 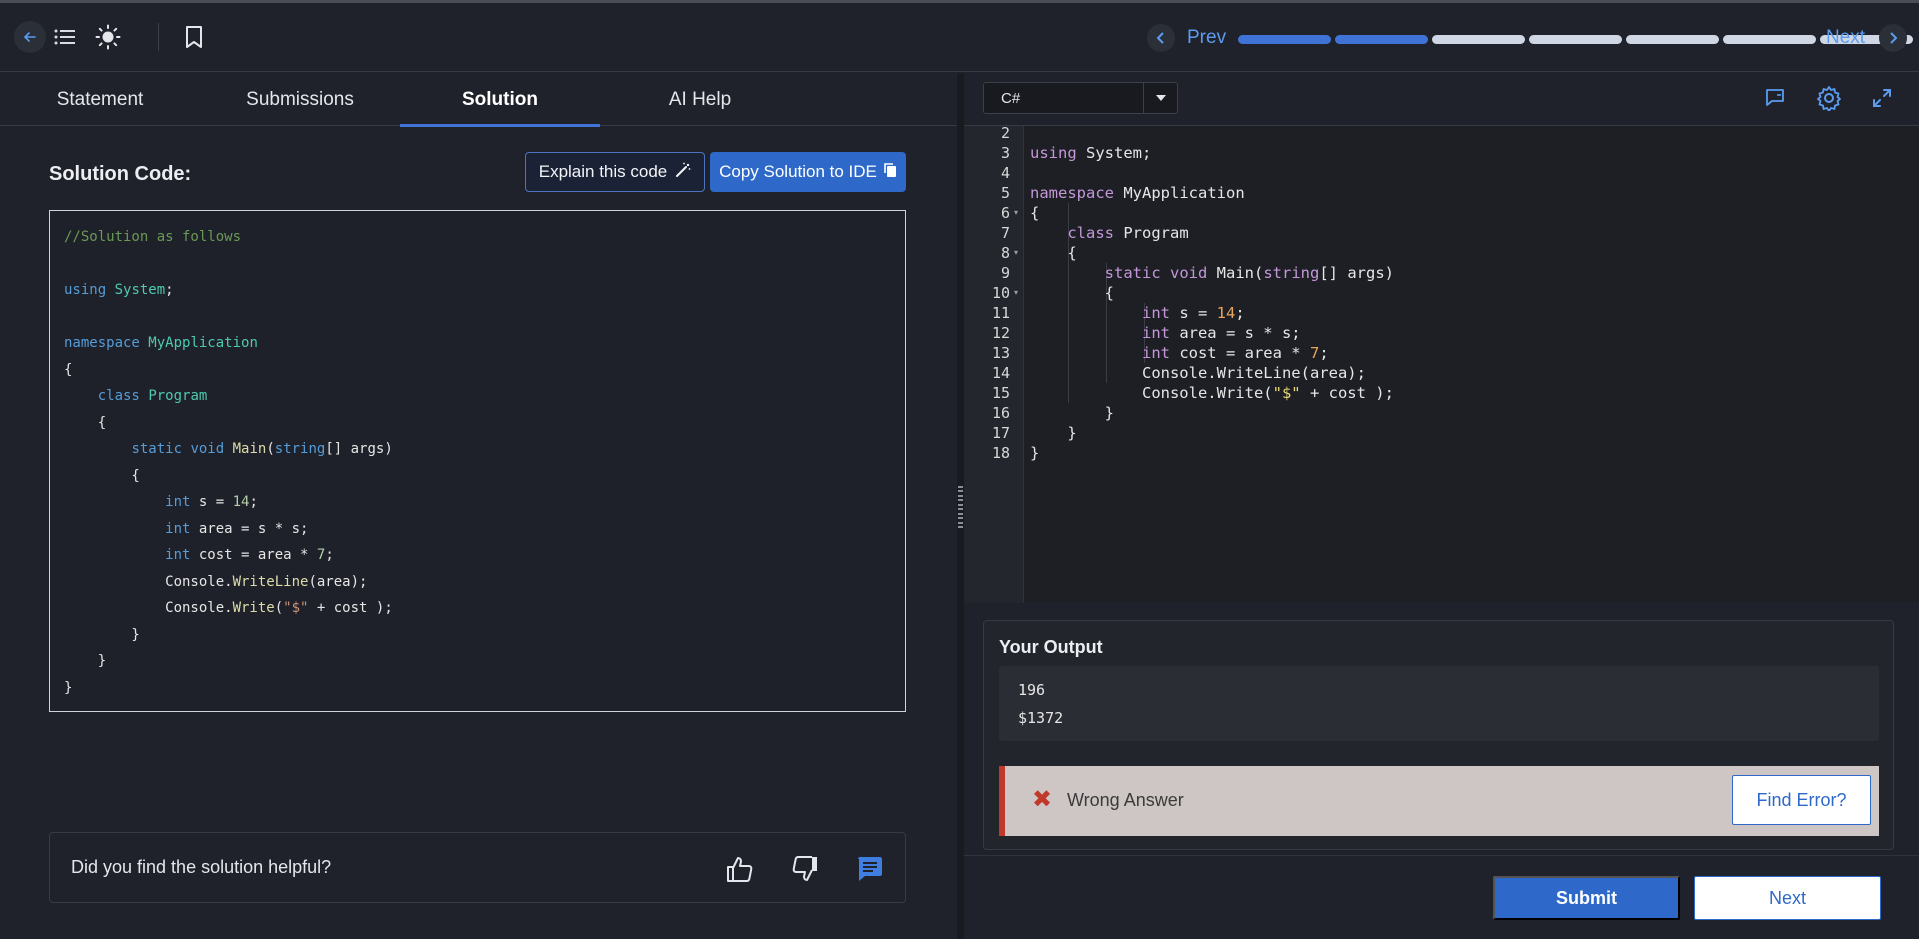 I want to click on chevron-right-icon, so click(x=1893, y=38).